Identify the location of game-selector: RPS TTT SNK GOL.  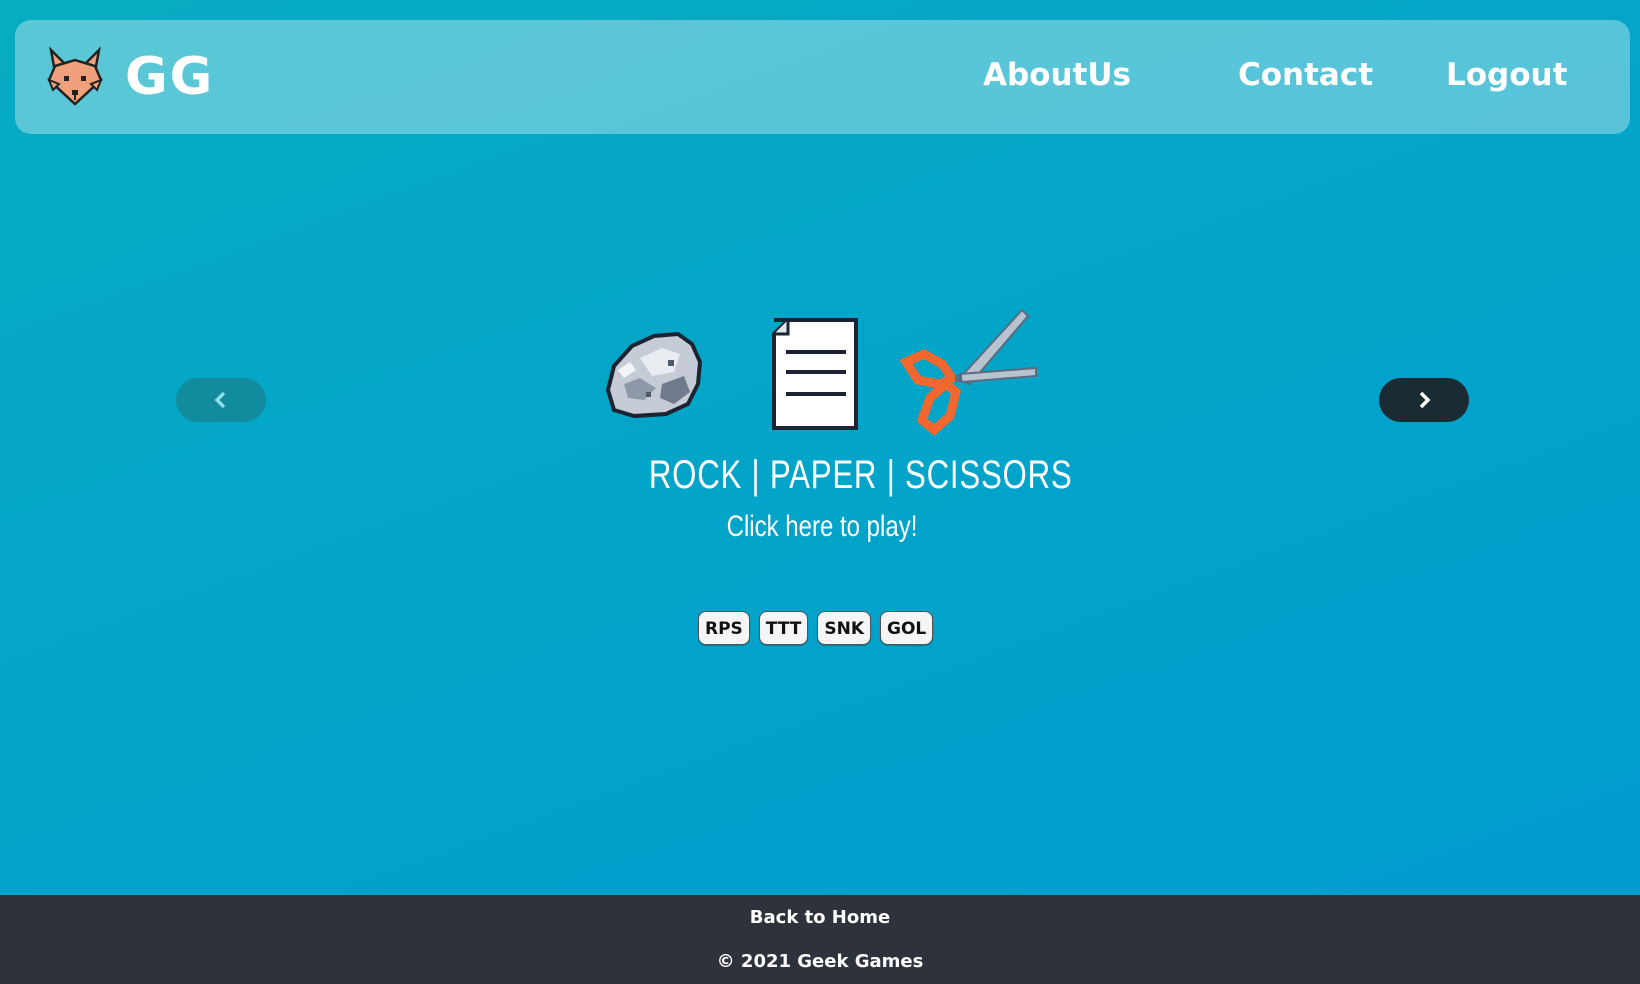
(820, 629).